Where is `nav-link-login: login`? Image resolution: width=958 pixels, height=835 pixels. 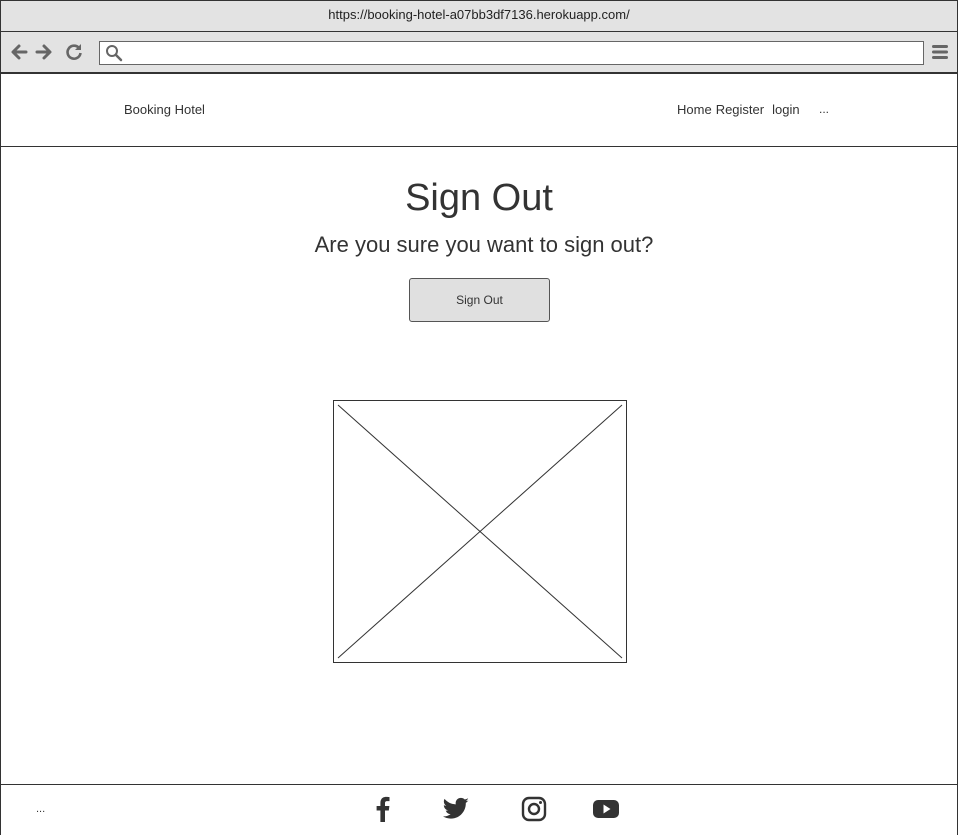
nav-link-login: login is located at coordinates (785, 109).